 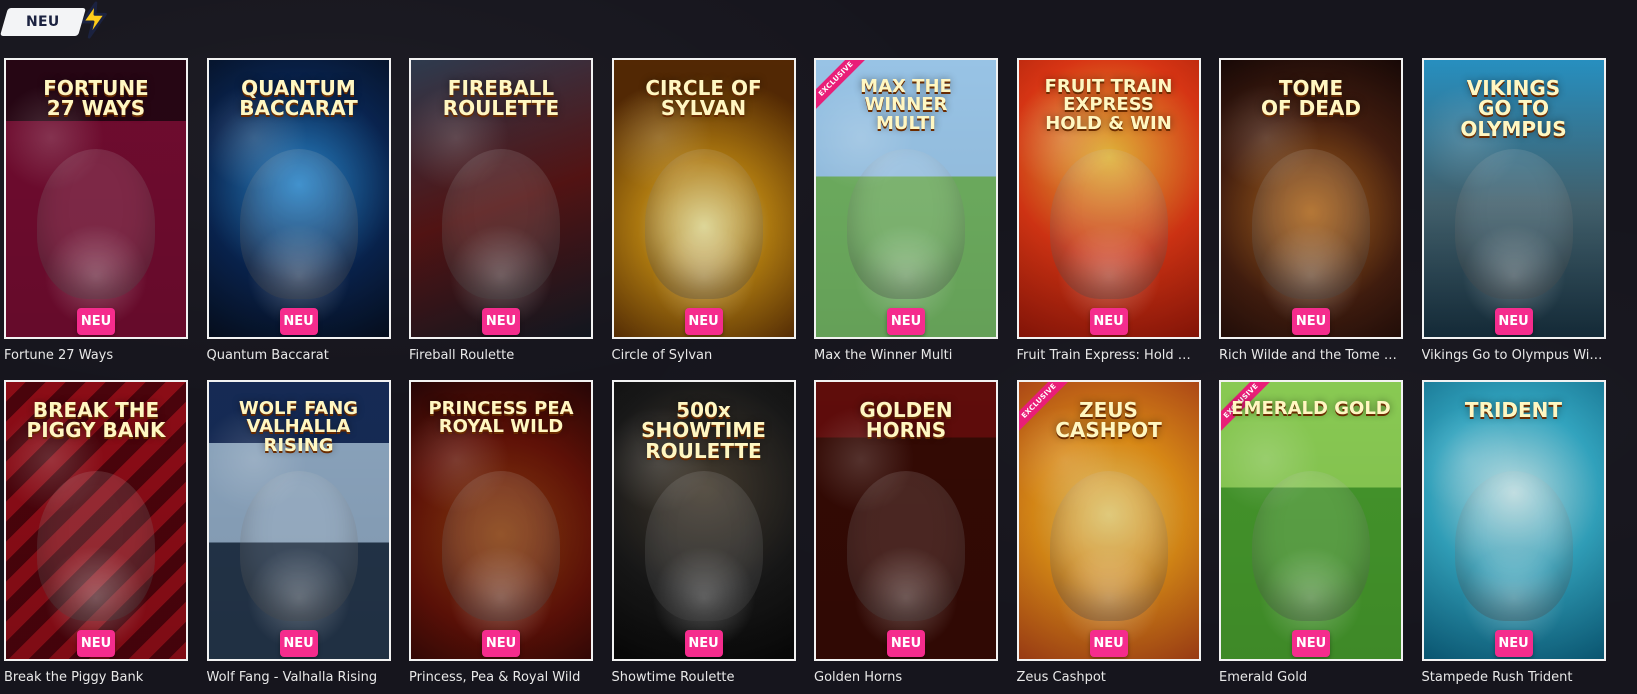 I want to click on game-title: Wolf Fang - Valhalla Rising, so click(x=299, y=678).